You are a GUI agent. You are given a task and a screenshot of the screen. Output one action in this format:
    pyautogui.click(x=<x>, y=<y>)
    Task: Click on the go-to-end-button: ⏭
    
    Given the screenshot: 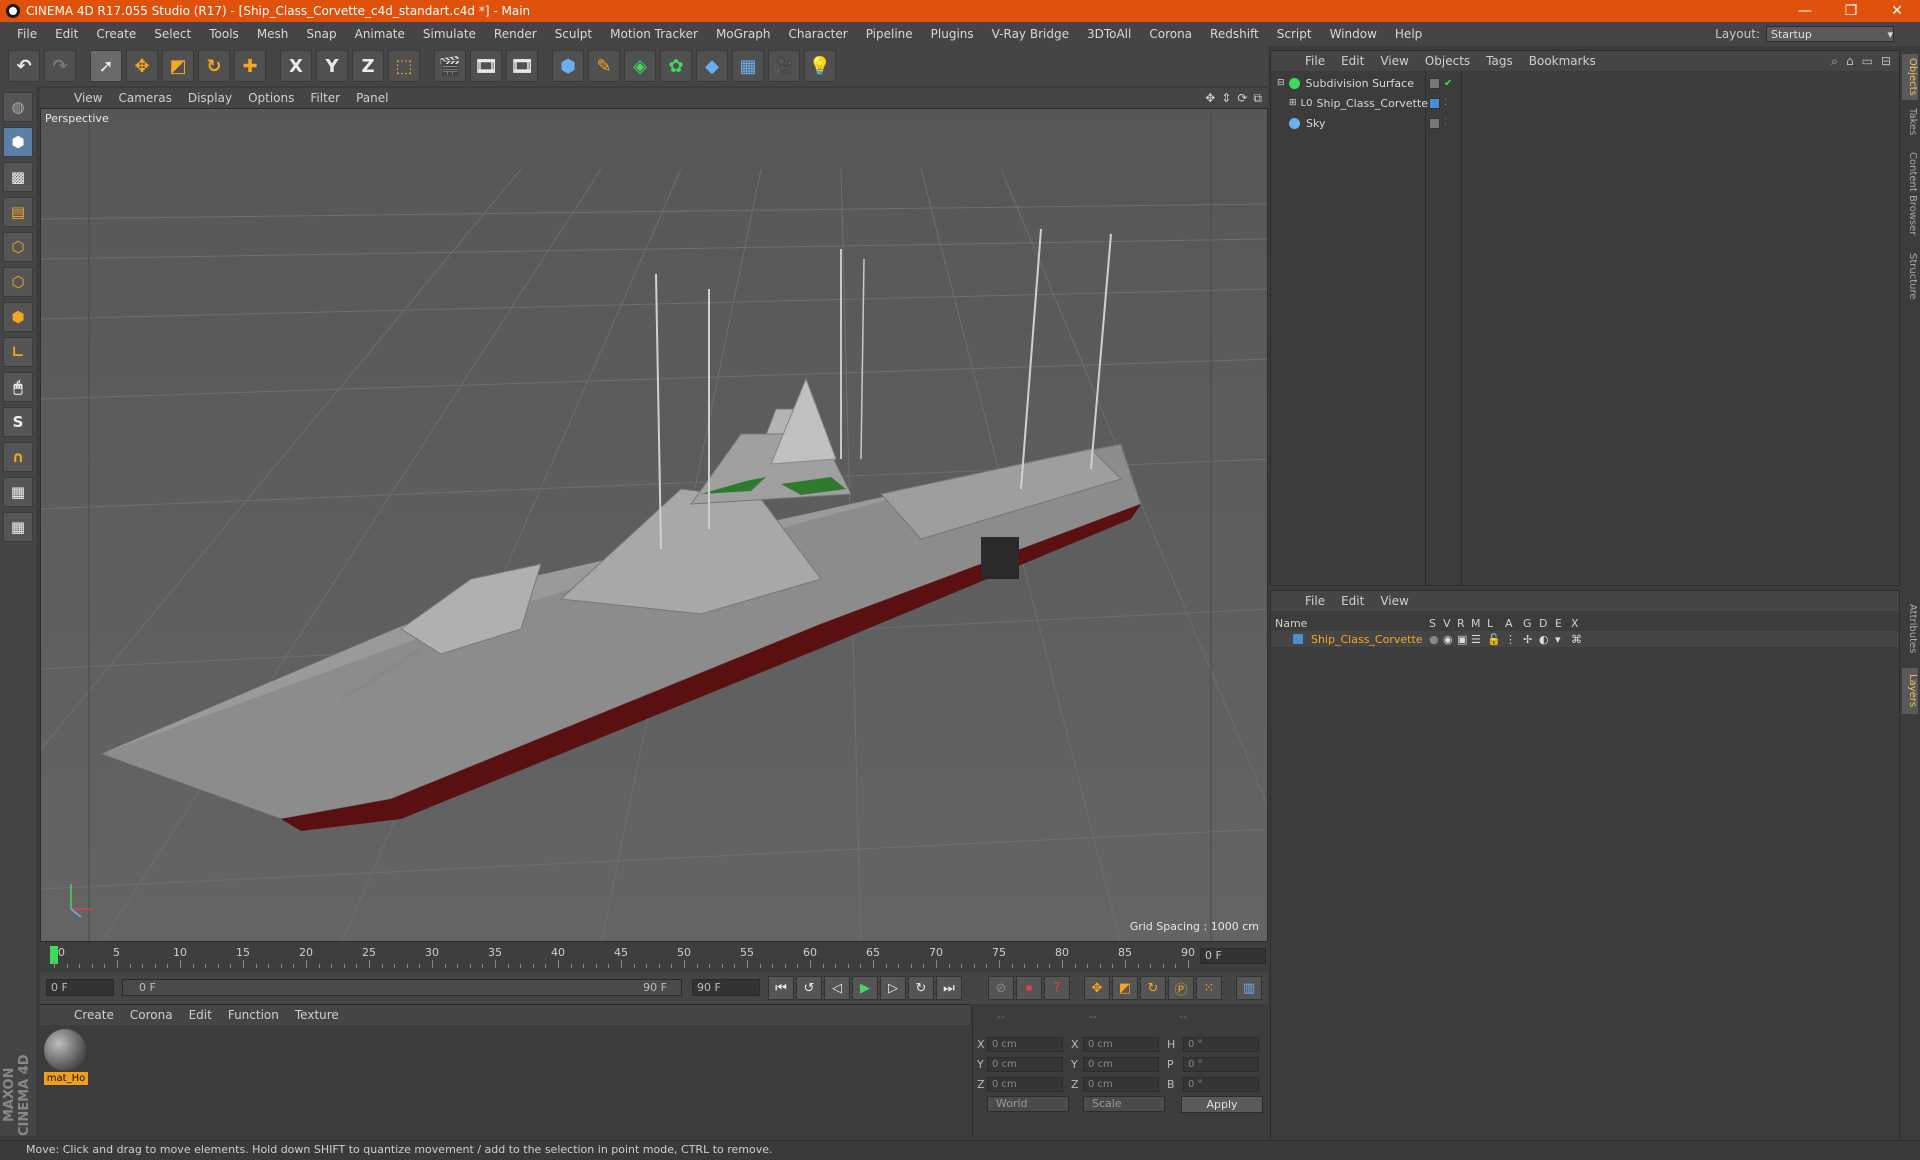 What is the action you would take?
    pyautogui.click(x=949, y=988)
    